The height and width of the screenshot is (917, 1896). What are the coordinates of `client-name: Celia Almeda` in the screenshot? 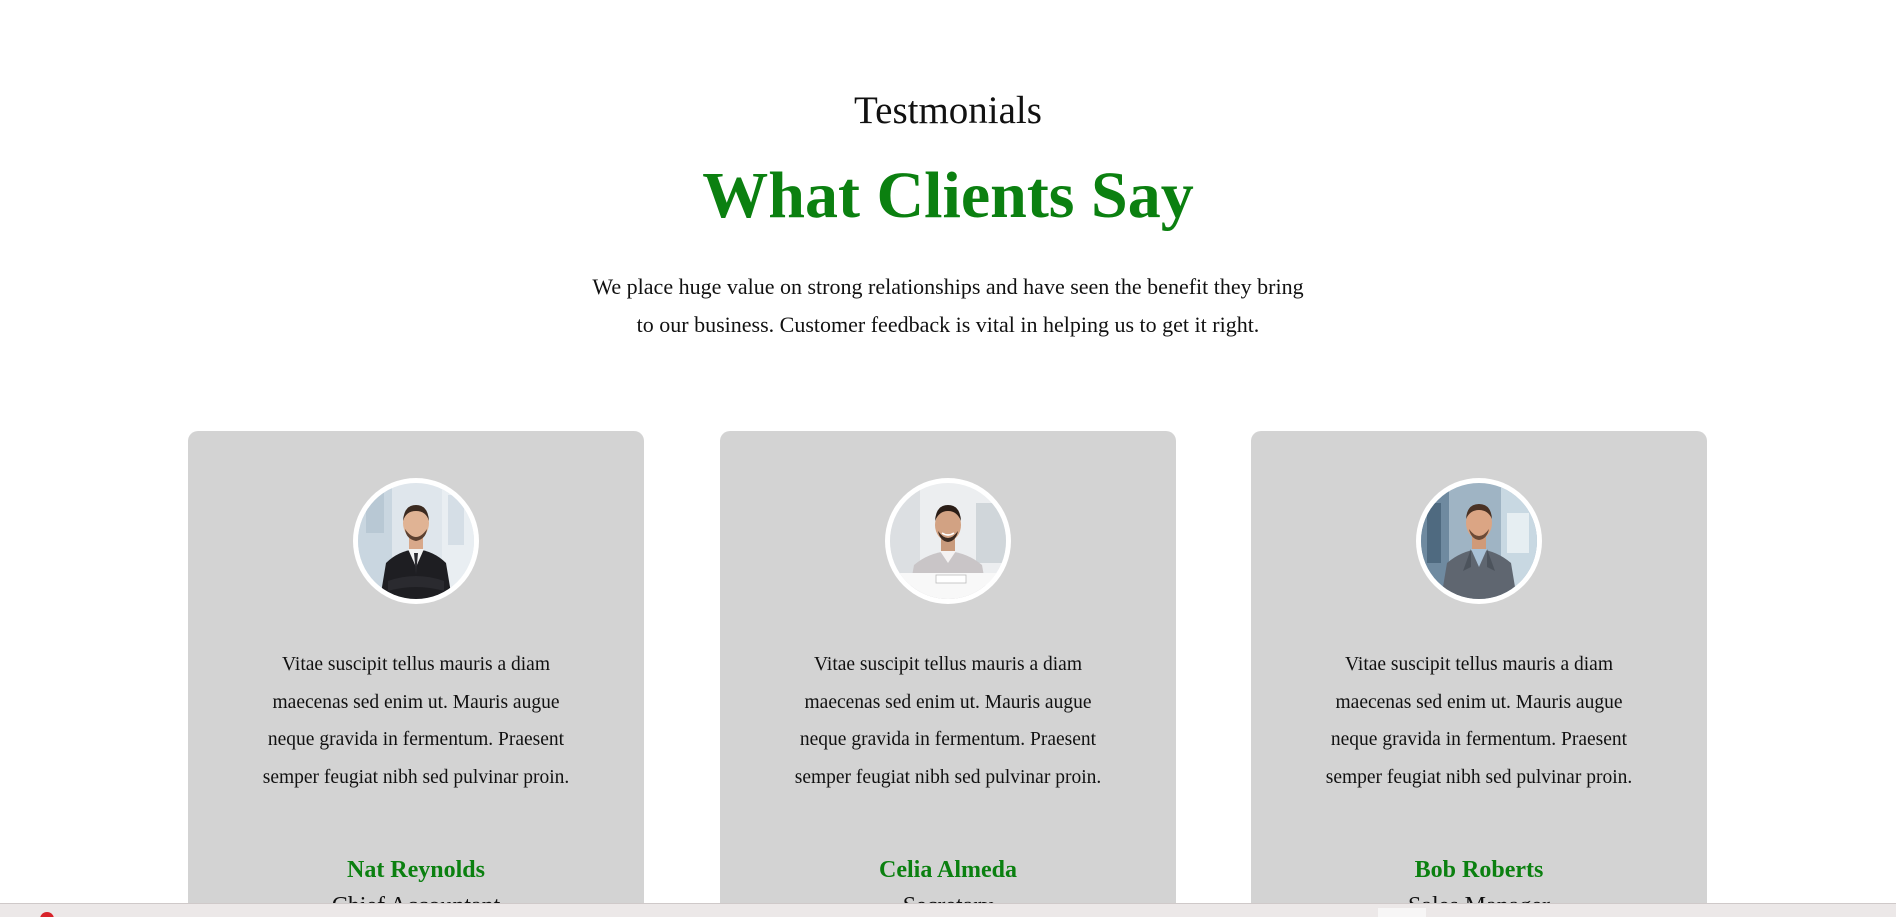 It's located at (948, 870).